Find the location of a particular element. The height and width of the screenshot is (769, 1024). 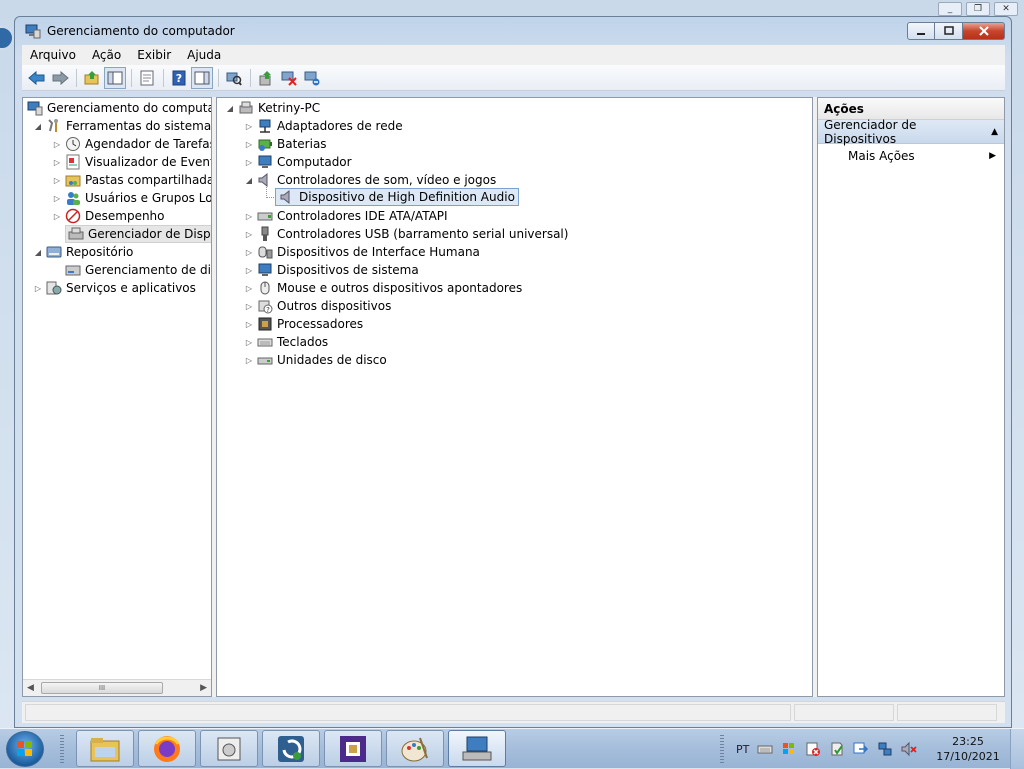

scroll-right-icon: ▶ is located at coordinates (203, 688).